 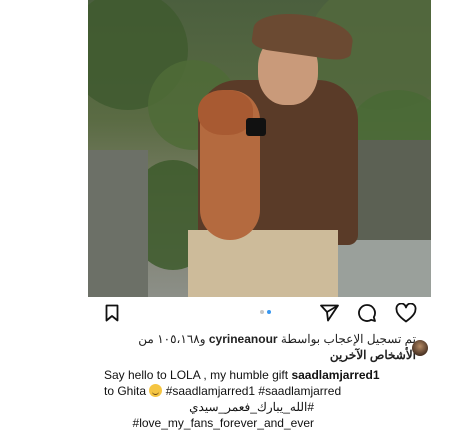 I want to click on send-icon, so click(x=329, y=313).